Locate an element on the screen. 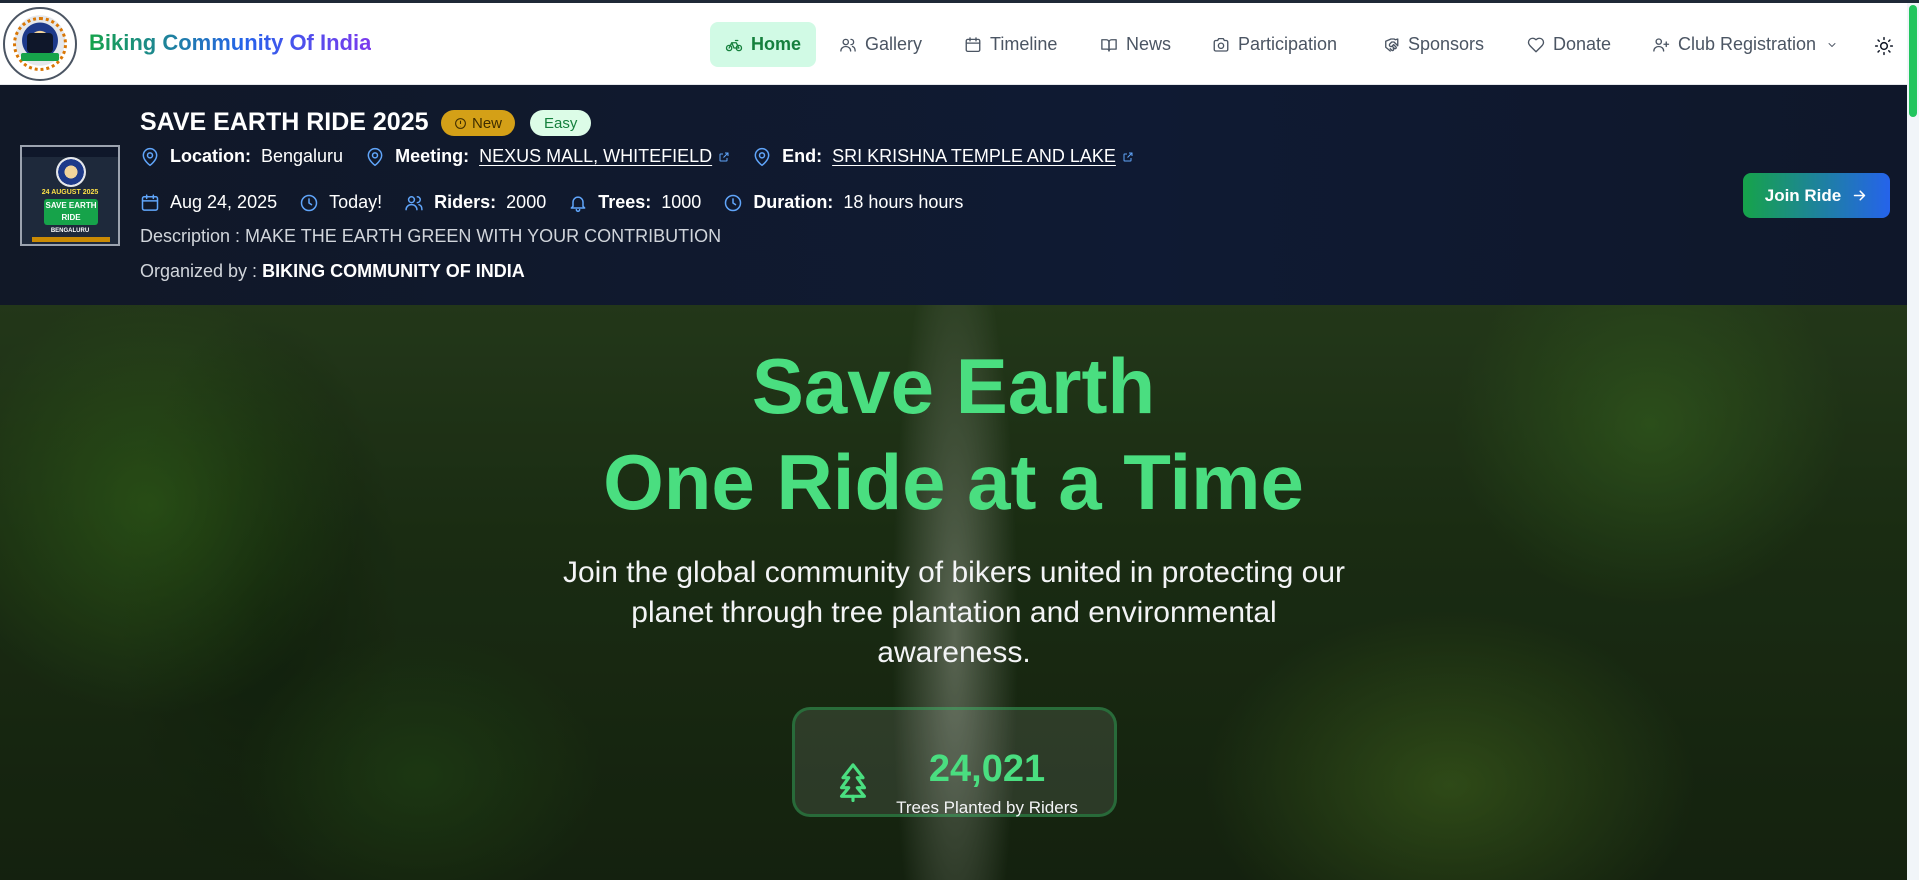  duration-label: Duration: is located at coordinates (793, 202).